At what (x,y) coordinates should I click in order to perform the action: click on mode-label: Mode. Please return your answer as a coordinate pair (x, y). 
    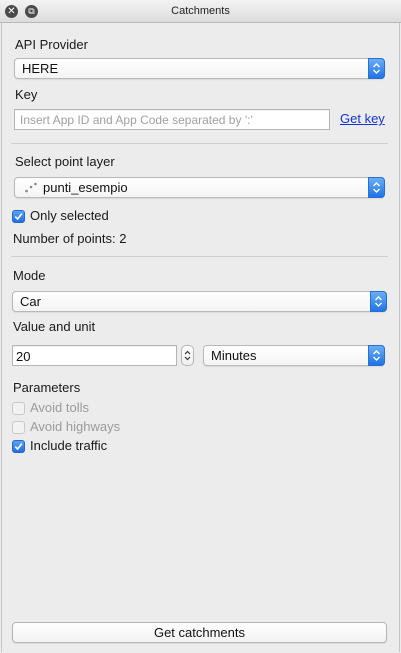
    Looking at the image, I should click on (29, 275).